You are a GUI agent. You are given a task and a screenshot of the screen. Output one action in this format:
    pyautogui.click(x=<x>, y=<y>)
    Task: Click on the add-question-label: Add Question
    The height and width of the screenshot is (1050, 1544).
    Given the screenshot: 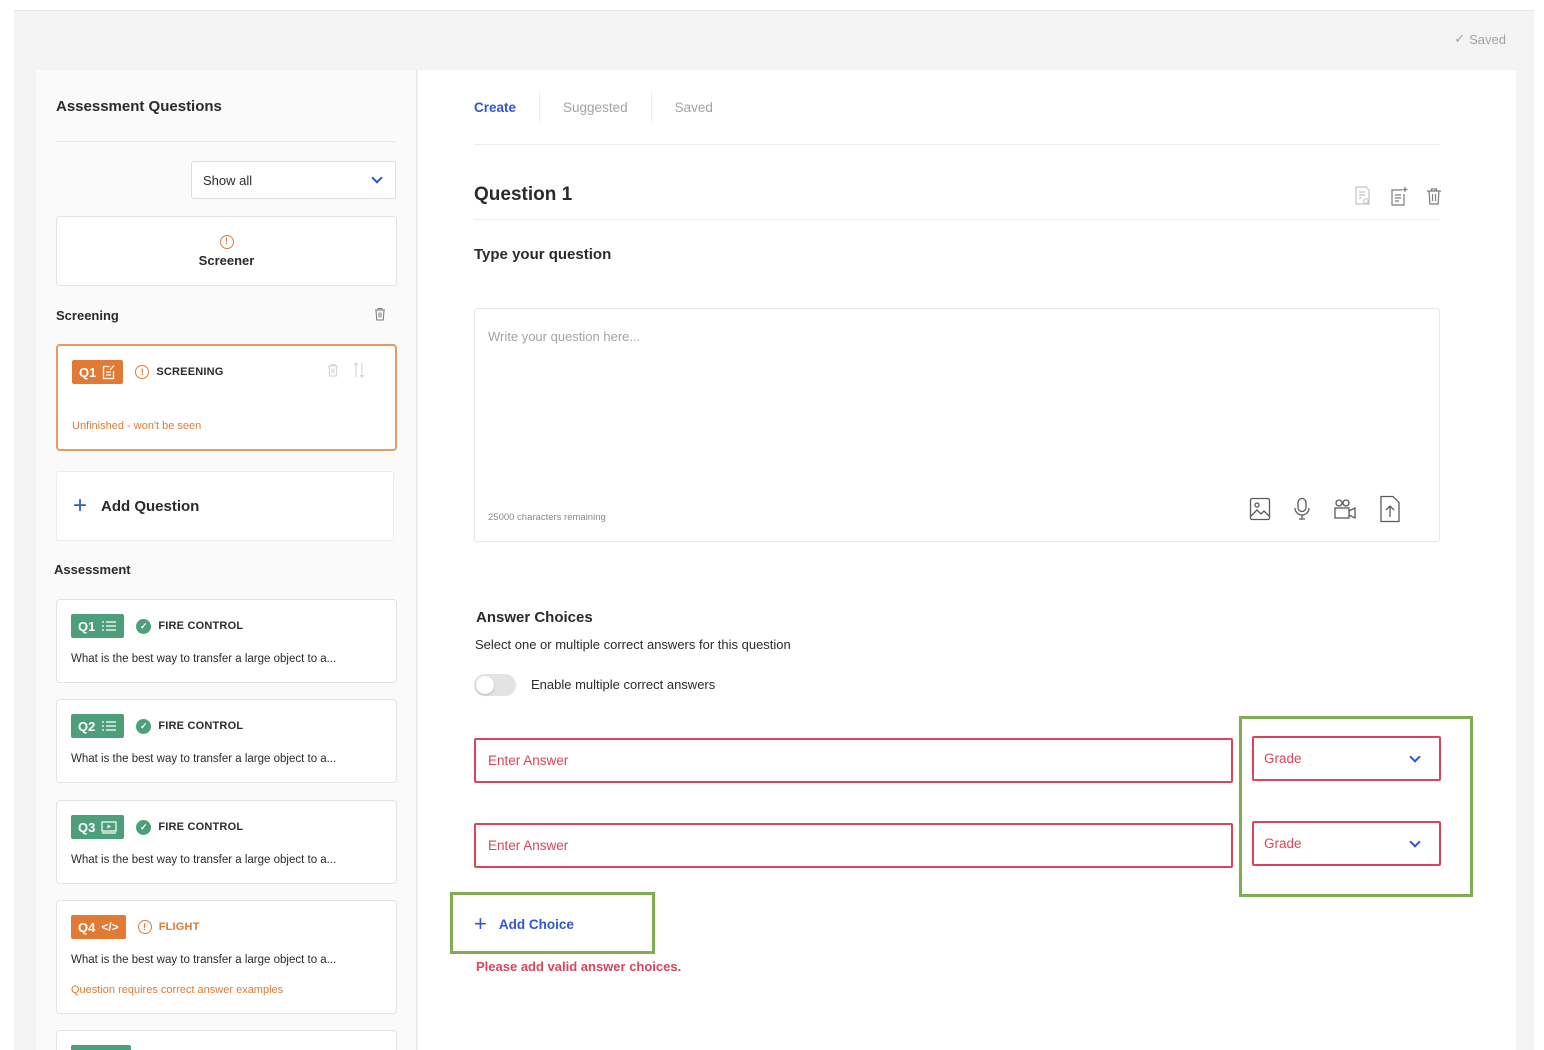 What is the action you would take?
    pyautogui.click(x=150, y=506)
    